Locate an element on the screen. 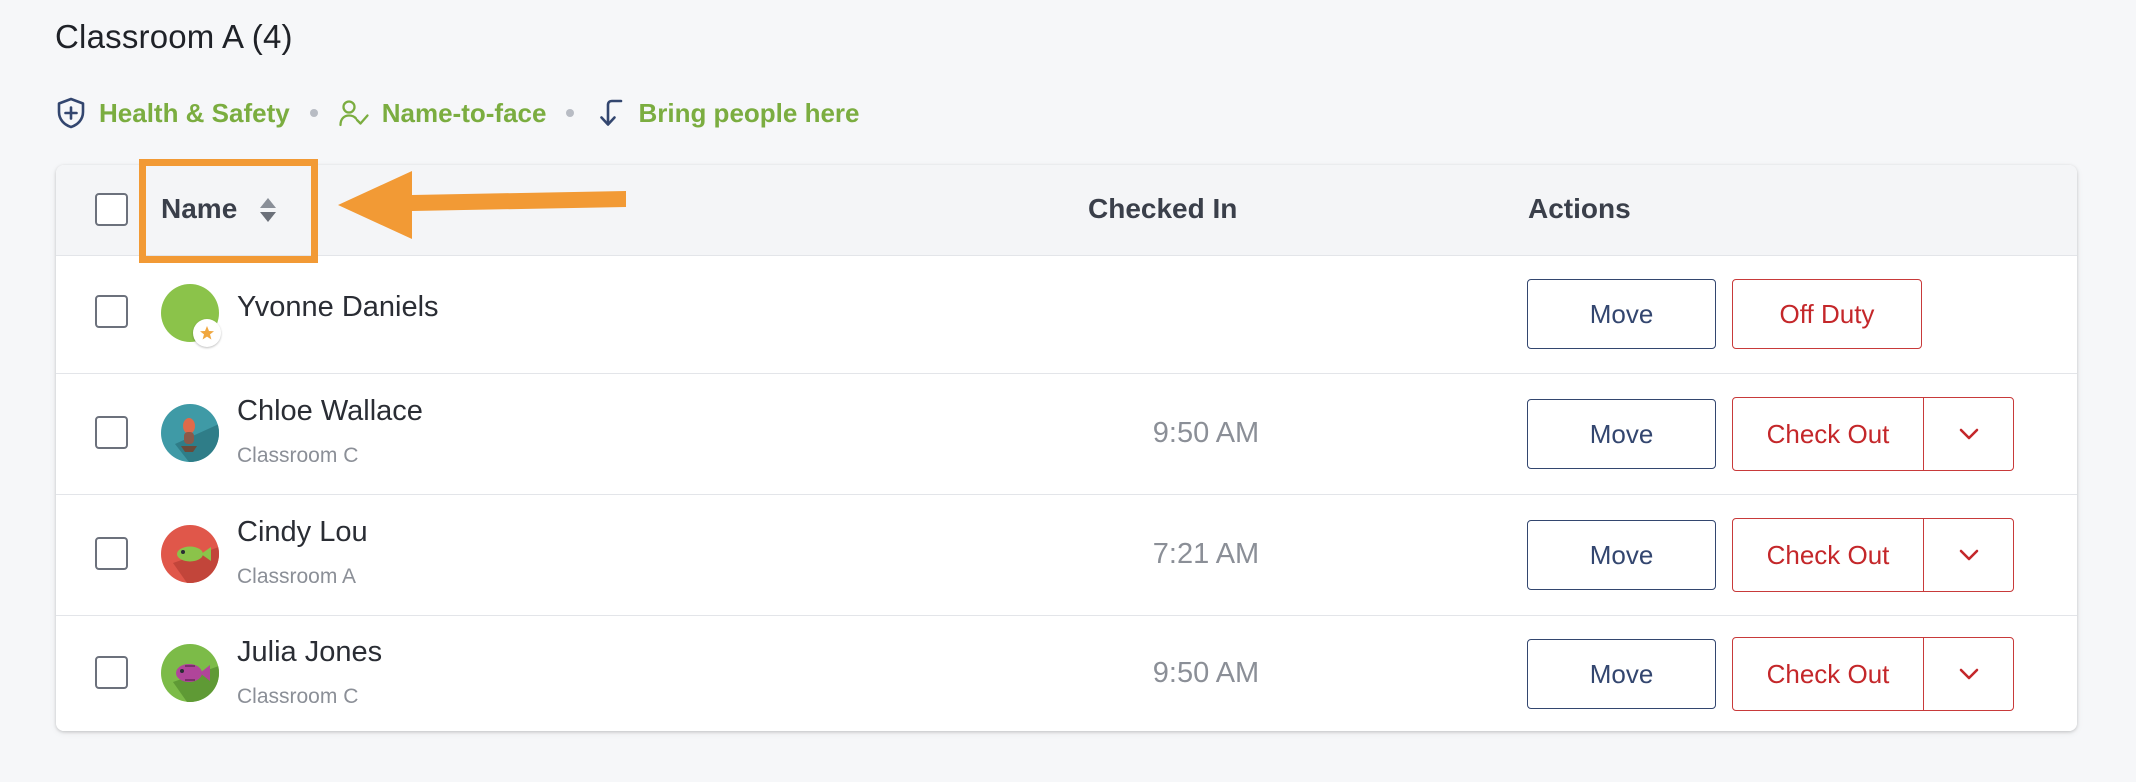  bring-people-here-label: Bring people here is located at coordinates (749, 112).